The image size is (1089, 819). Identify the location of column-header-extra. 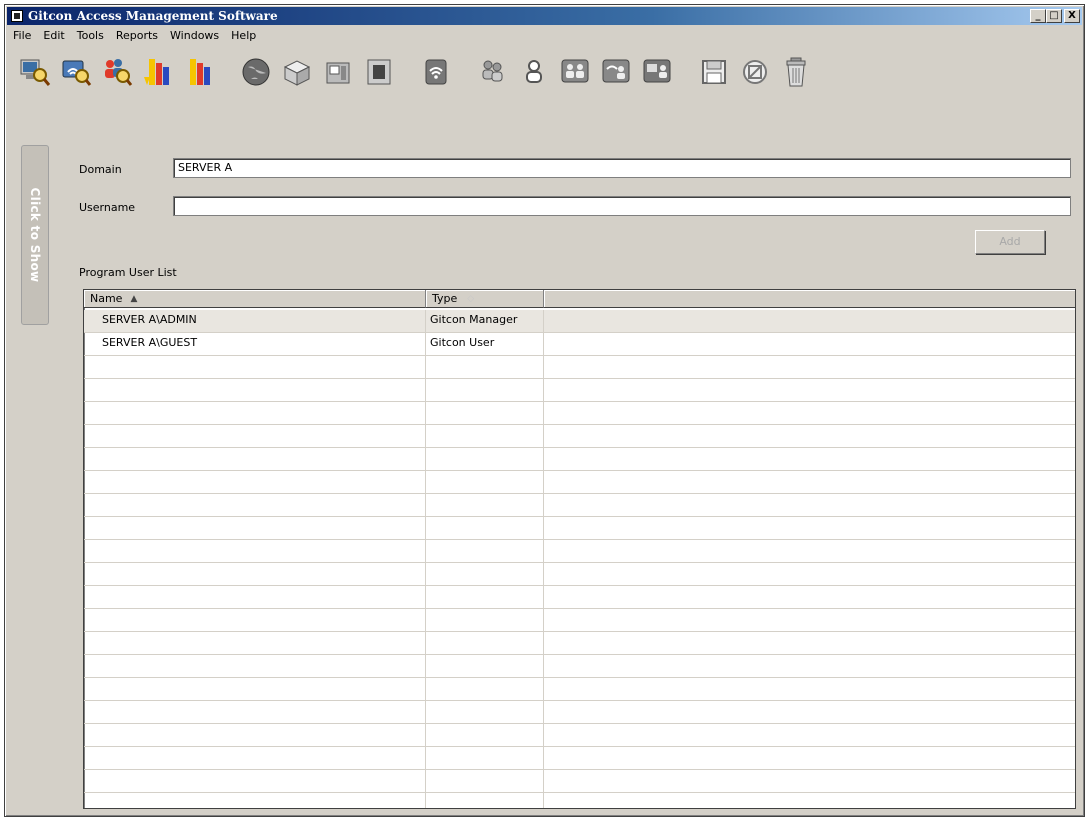
(809, 299).